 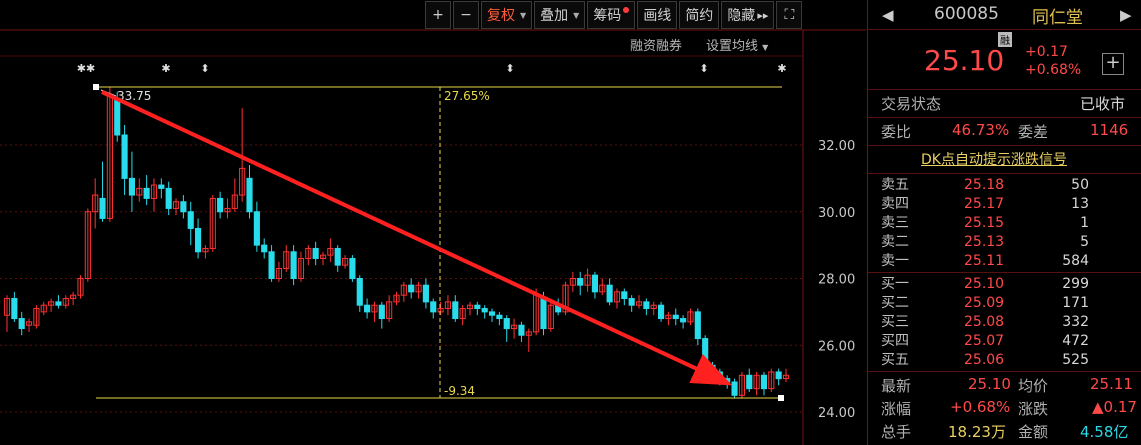 I want to click on order-level-price: 25.08, so click(x=984, y=322).